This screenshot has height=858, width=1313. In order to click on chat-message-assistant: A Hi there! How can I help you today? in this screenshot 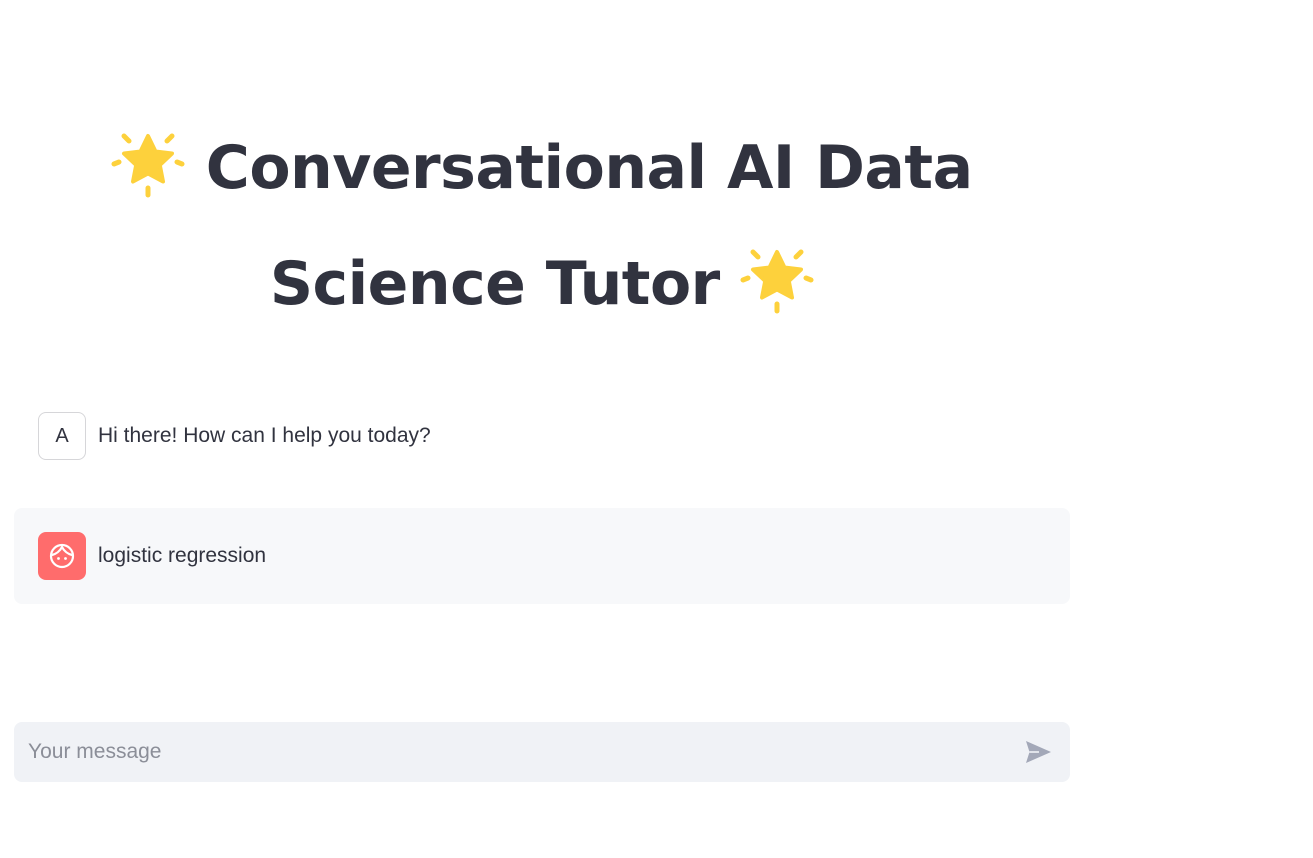, I will do `click(542, 436)`.